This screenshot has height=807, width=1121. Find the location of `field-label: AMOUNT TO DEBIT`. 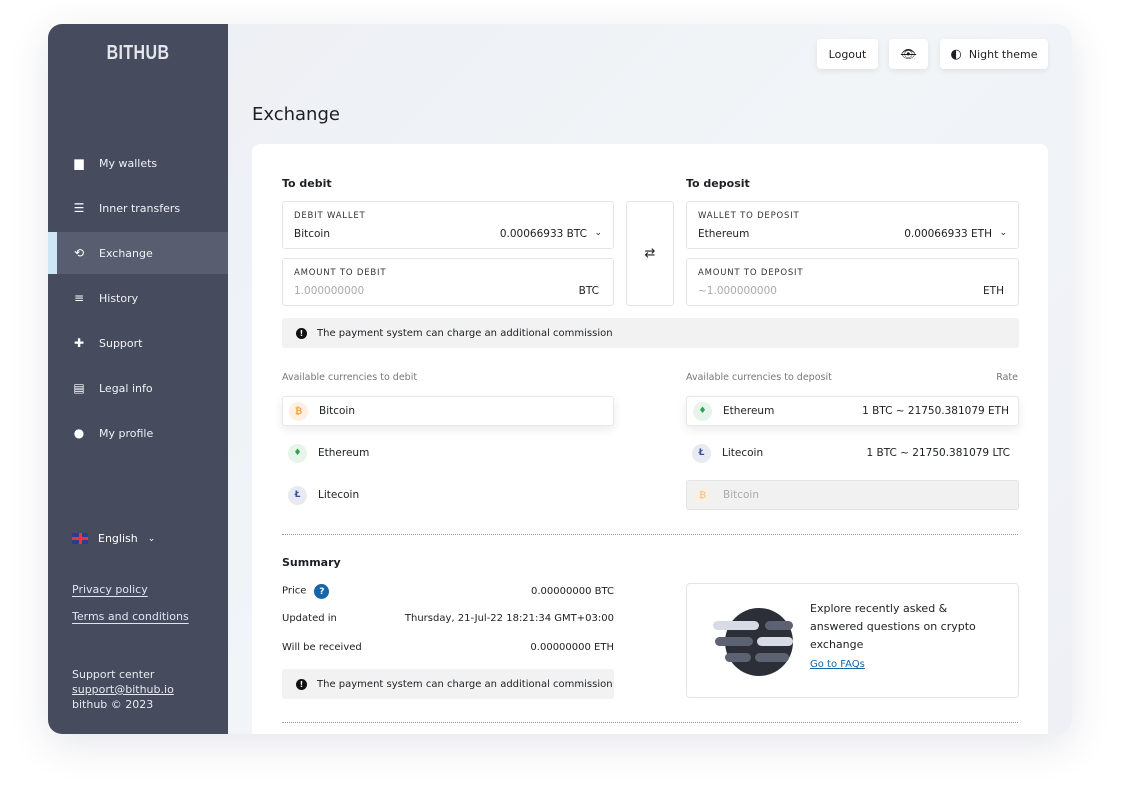

field-label: AMOUNT TO DEBIT is located at coordinates (340, 273).